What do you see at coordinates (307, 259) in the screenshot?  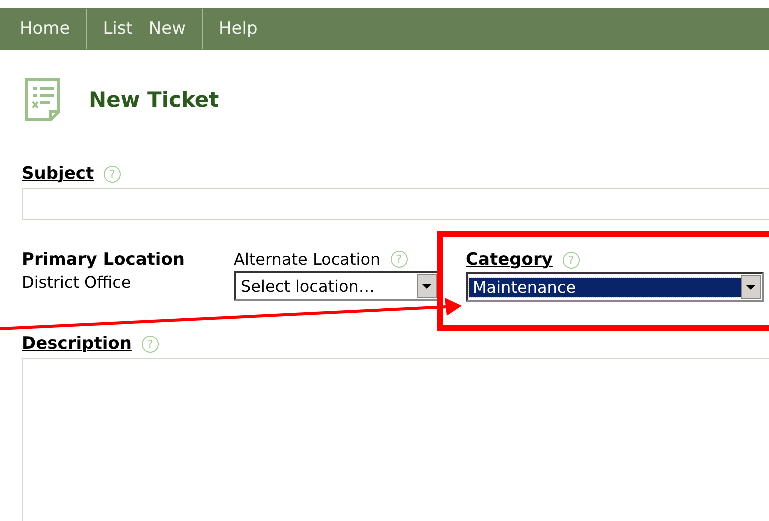 I see `field-label: Alternate Location` at bounding box center [307, 259].